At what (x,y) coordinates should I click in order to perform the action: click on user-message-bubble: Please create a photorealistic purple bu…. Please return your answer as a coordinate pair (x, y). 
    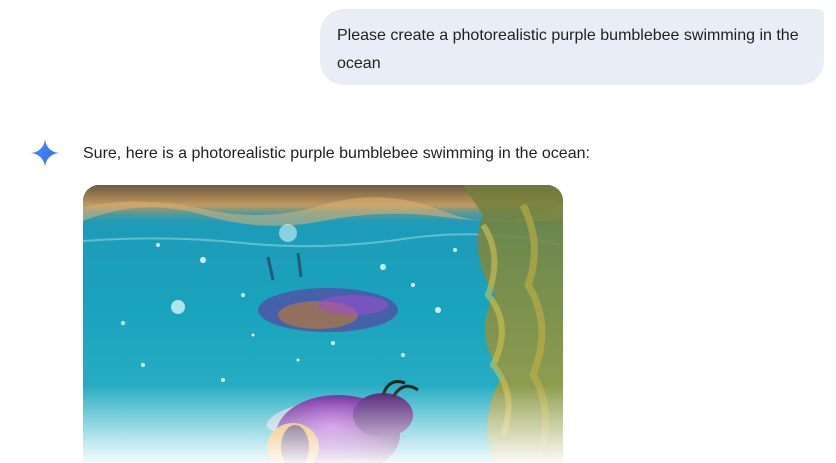
    Looking at the image, I should click on (572, 47).